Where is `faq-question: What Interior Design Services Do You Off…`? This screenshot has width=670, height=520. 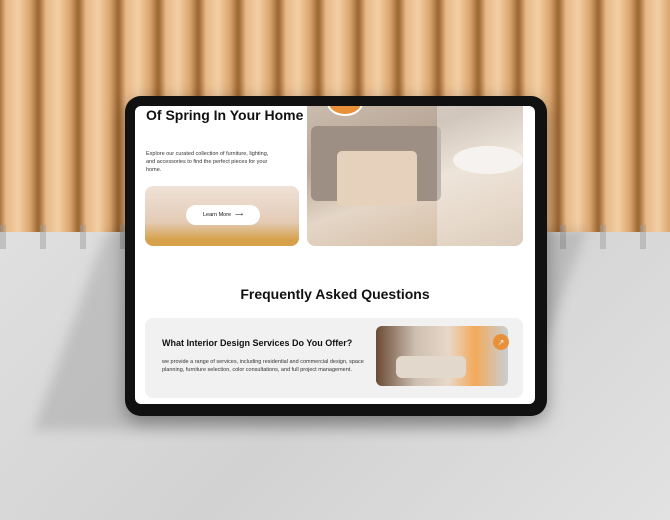 faq-question: What Interior Design Services Do You Off… is located at coordinates (257, 343).